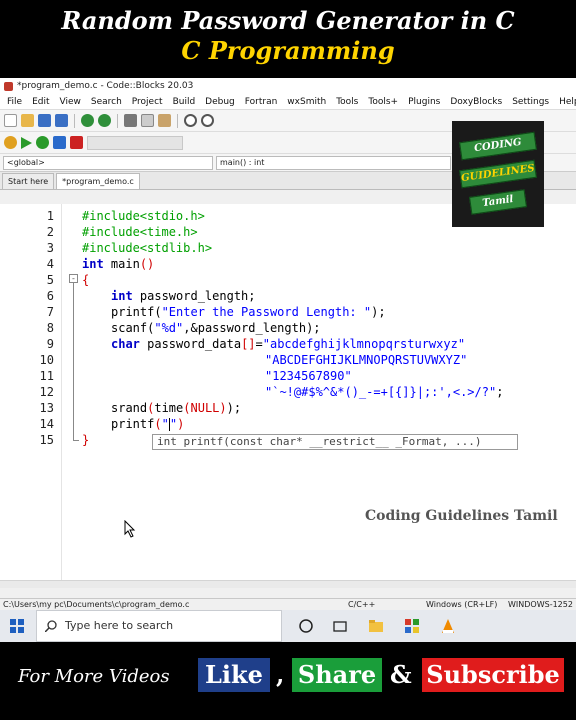 The height and width of the screenshot is (720, 576). What do you see at coordinates (104, 120) in the screenshot?
I see `redo-icon` at bounding box center [104, 120].